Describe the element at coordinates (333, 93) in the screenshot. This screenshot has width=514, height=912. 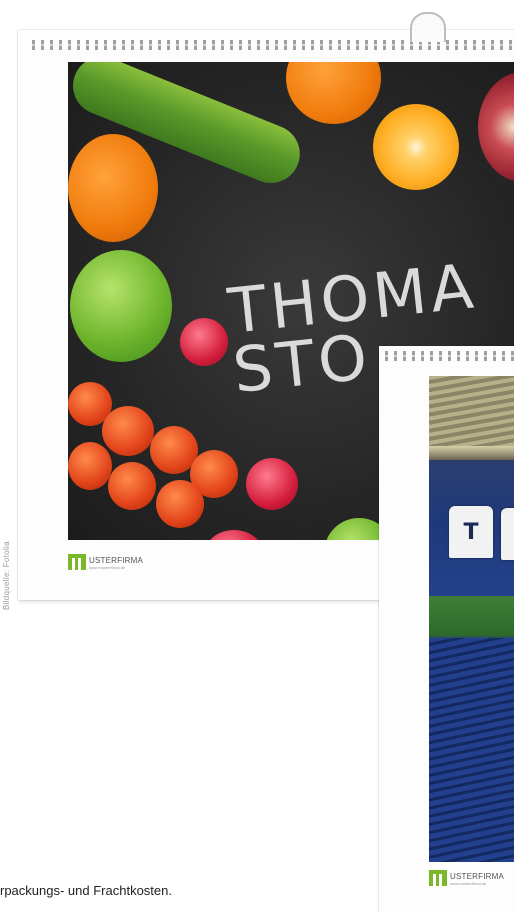
I see `orange-image` at that location.